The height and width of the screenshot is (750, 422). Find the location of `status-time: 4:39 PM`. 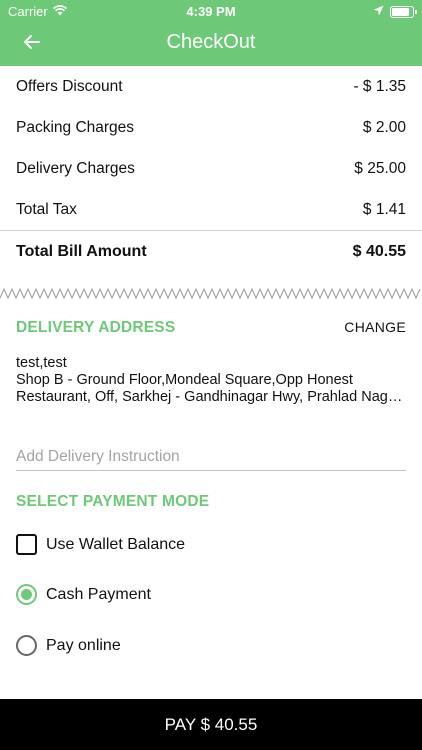

status-time: 4:39 PM is located at coordinates (211, 11).